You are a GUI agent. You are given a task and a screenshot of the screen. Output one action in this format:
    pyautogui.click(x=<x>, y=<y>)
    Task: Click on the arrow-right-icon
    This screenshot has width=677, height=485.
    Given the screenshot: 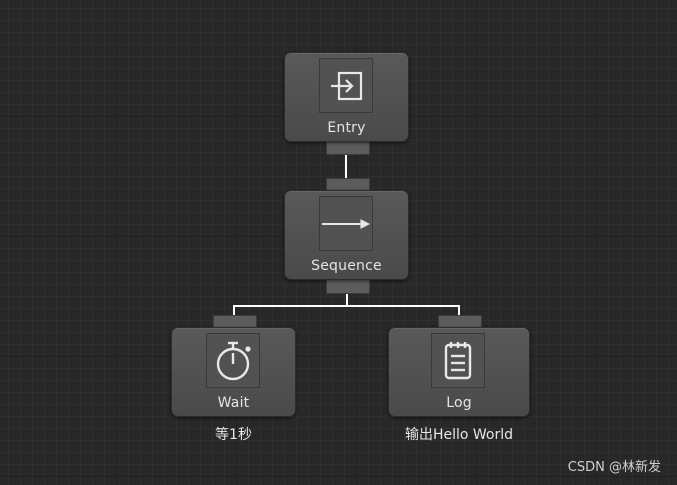 What is the action you would take?
    pyautogui.click(x=345, y=223)
    